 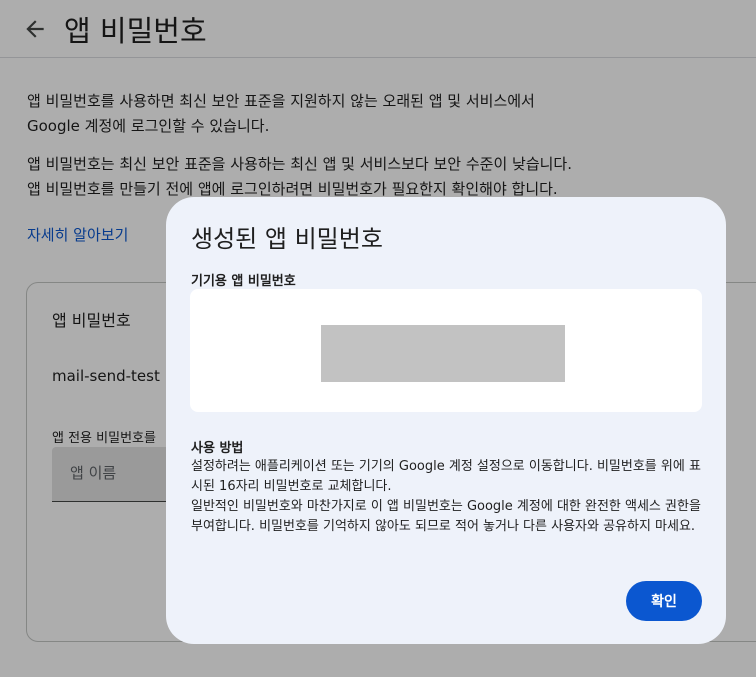 I want to click on password-box, so click(x=446, y=350).